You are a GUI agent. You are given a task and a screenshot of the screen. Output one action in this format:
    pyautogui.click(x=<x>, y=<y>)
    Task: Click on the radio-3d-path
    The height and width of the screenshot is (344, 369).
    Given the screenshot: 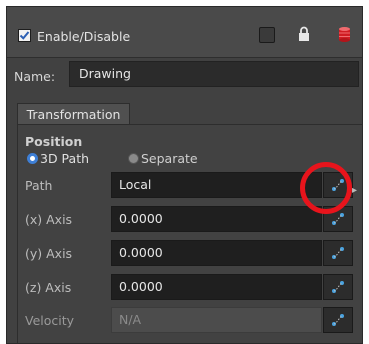 What is the action you would take?
    pyautogui.click(x=32, y=158)
    